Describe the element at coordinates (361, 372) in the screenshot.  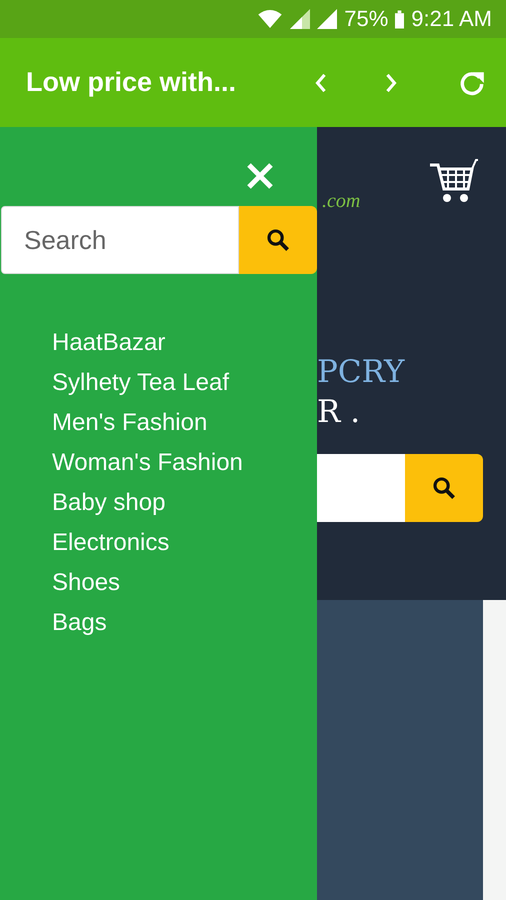
I see `banner-heading: PCRY` at that location.